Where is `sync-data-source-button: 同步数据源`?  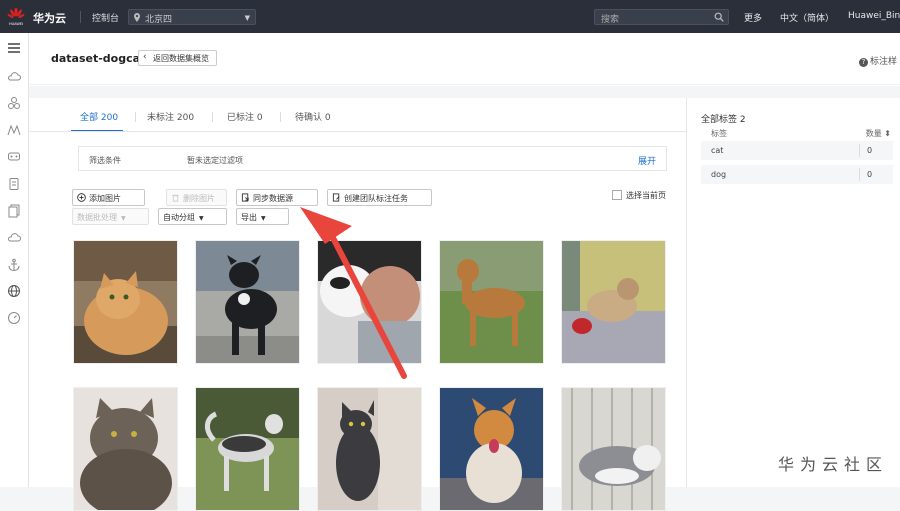 sync-data-source-button: 同步数据源 is located at coordinates (277, 197).